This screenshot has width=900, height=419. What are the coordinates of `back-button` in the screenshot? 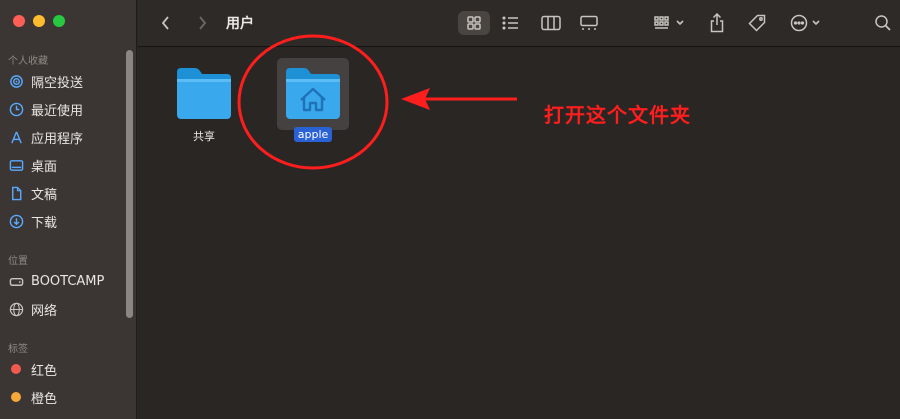 It's located at (166, 23).